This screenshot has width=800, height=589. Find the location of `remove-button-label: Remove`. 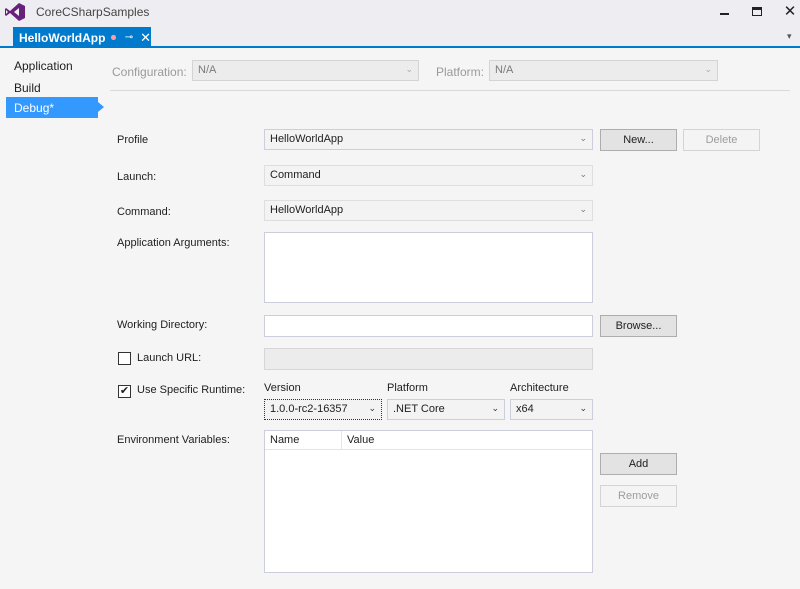

remove-button-label: Remove is located at coordinates (638, 496).